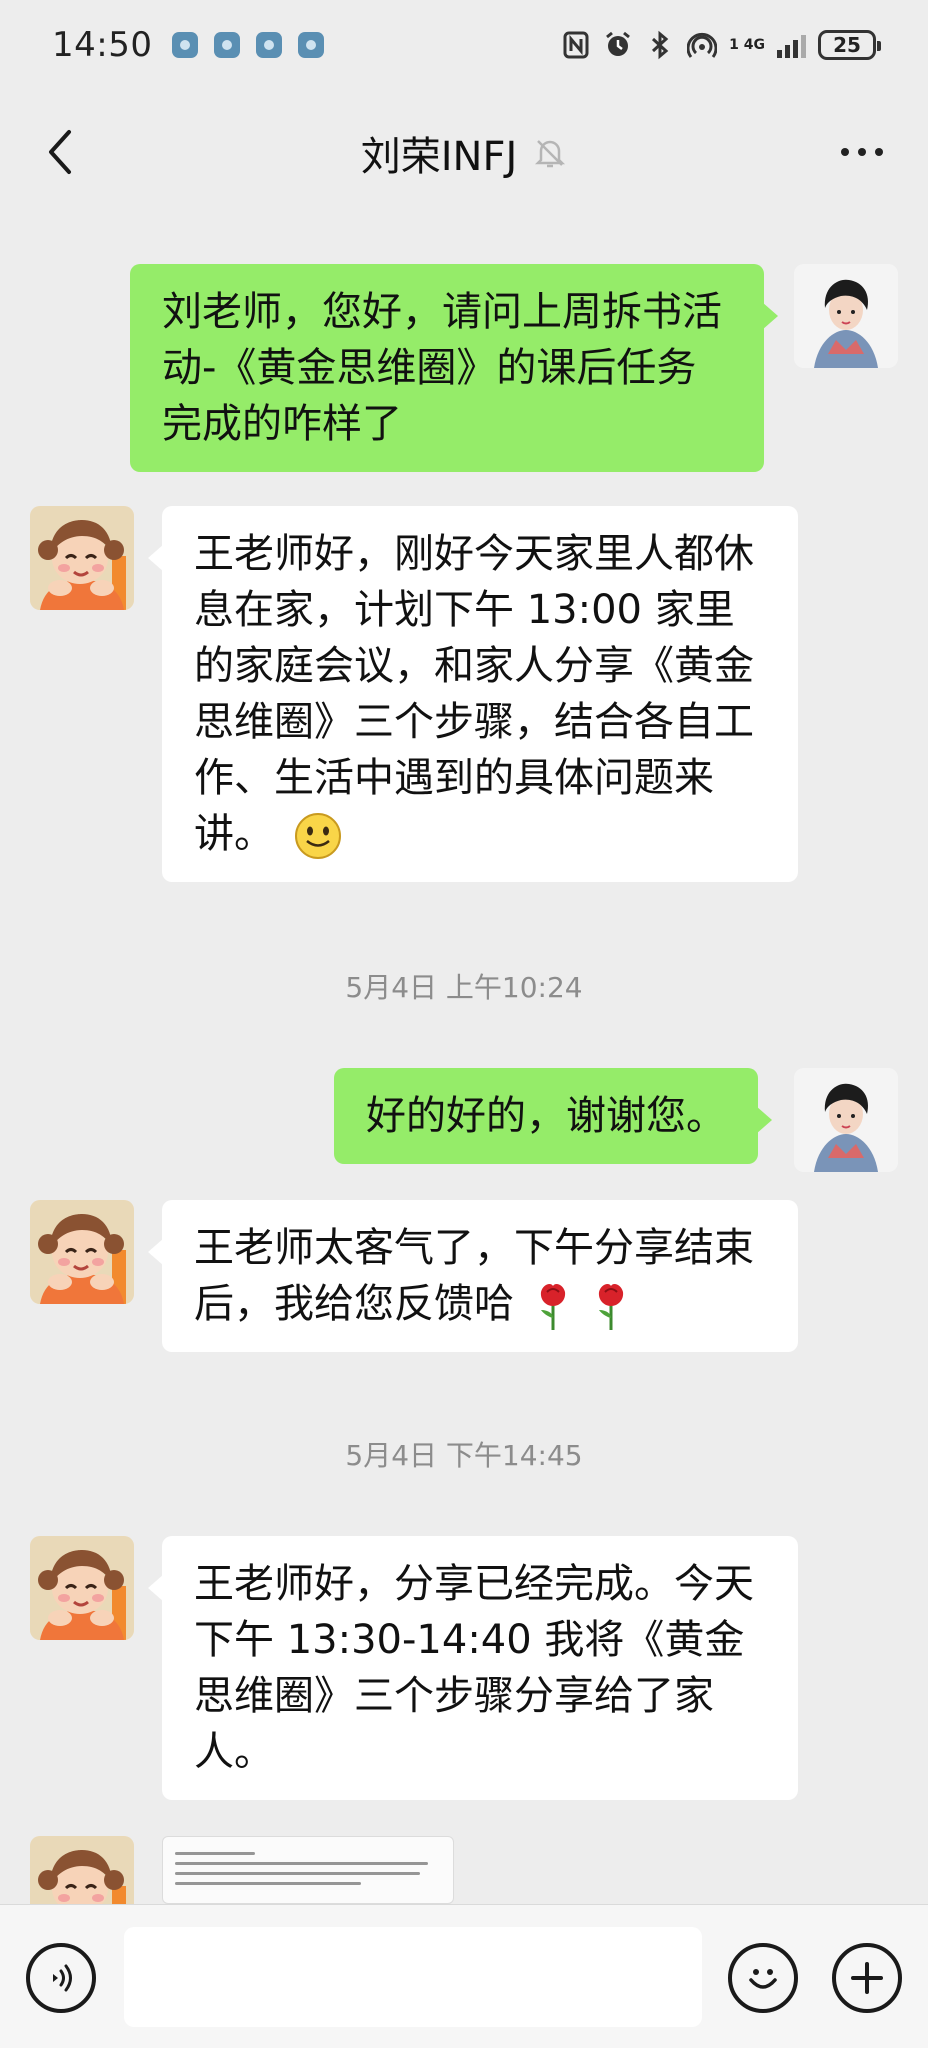 The height and width of the screenshot is (2048, 928). I want to click on plus-icon, so click(867, 1978).